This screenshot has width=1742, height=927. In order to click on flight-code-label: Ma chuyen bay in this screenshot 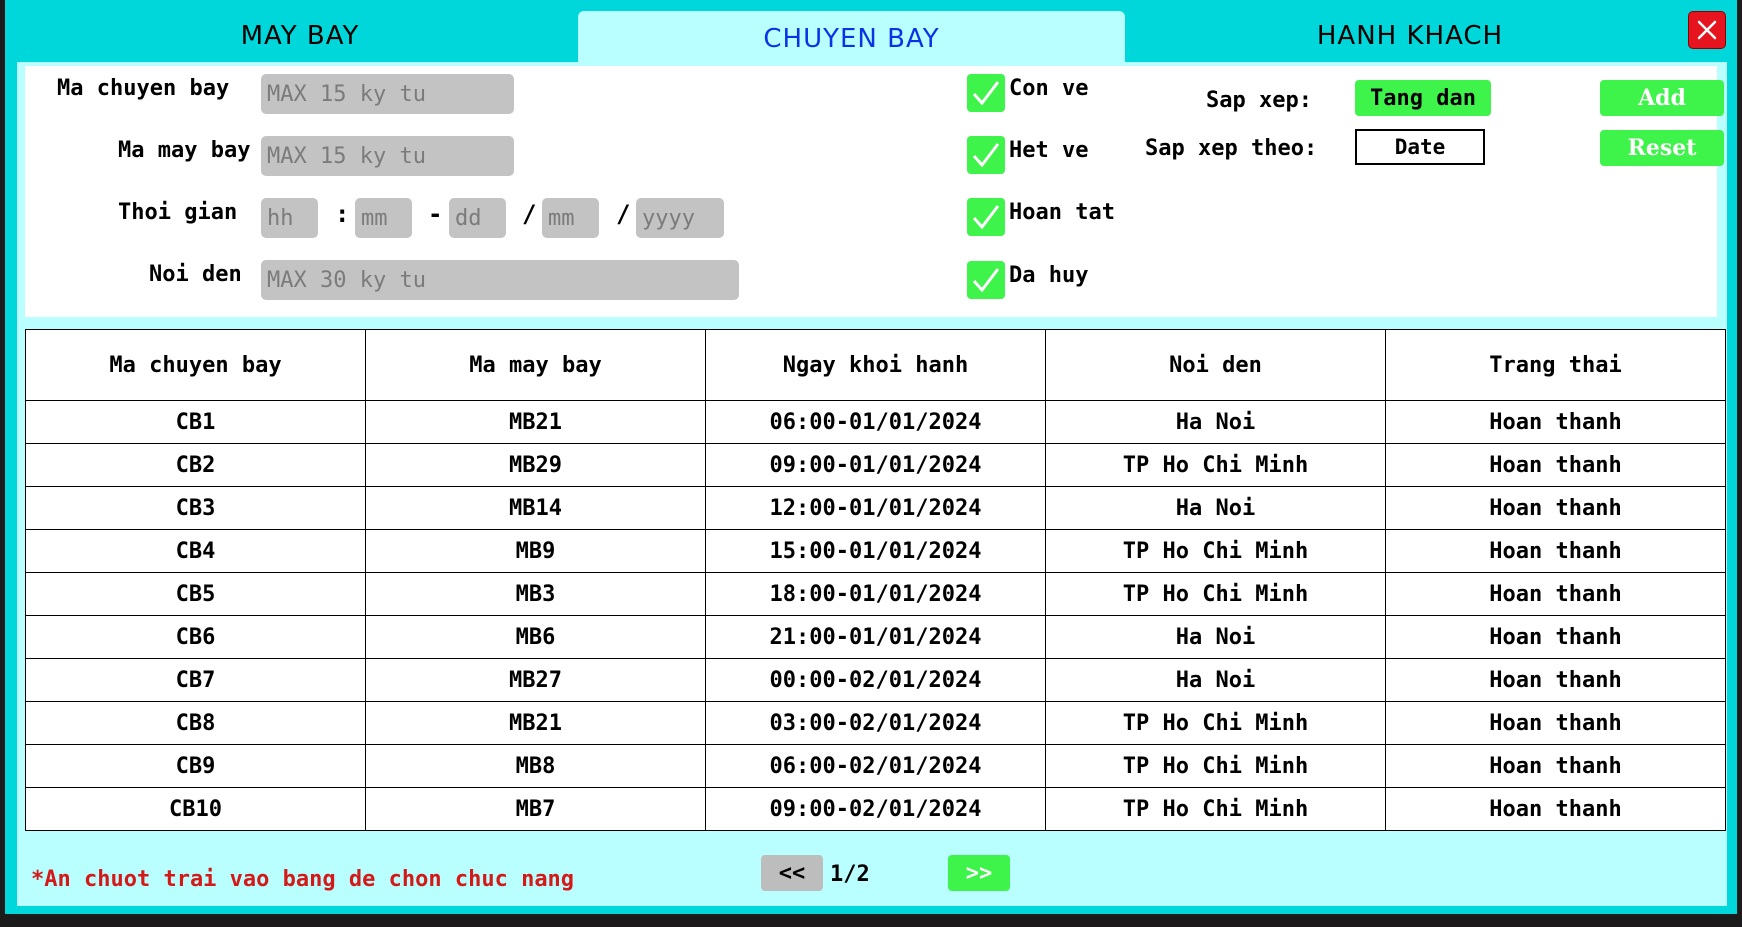, I will do `click(143, 88)`.